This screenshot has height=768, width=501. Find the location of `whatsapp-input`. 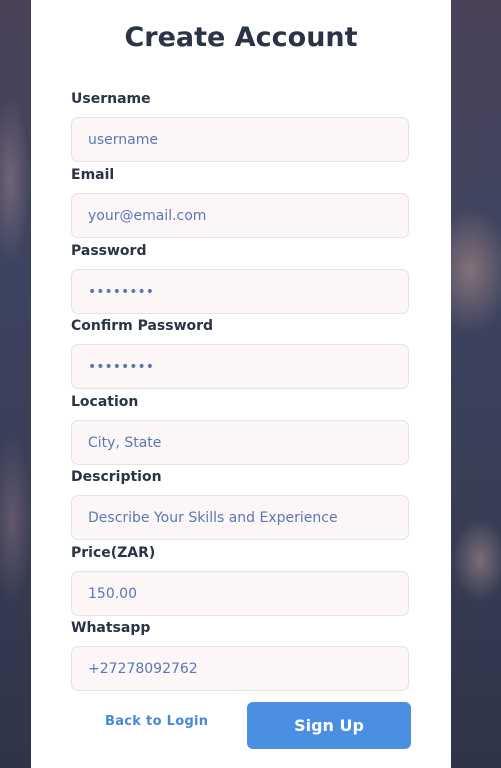

whatsapp-input is located at coordinates (240, 668).